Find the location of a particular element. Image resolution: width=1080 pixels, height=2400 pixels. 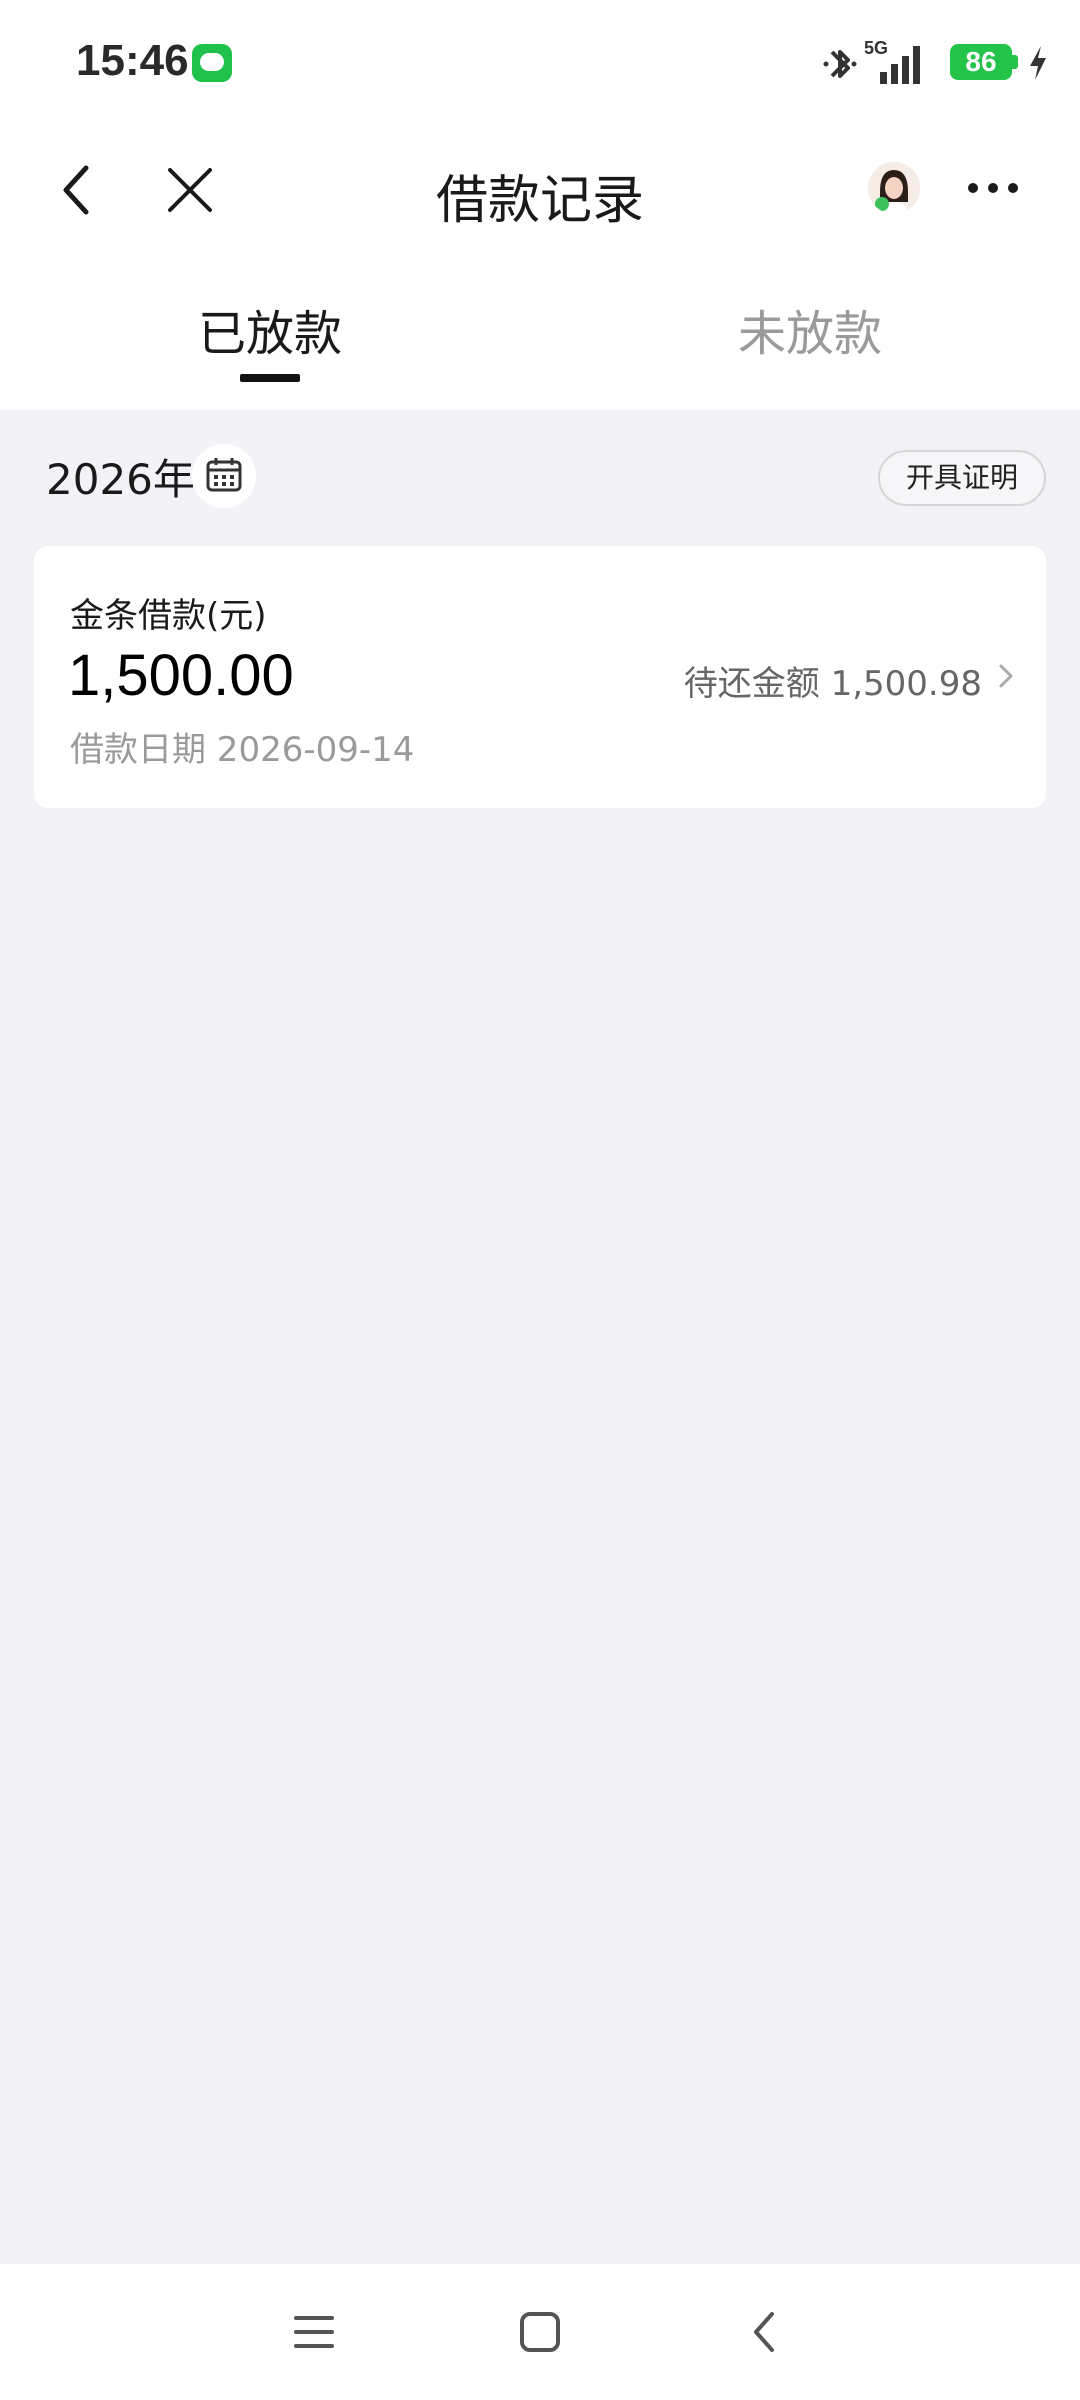

message-icon is located at coordinates (212, 63).